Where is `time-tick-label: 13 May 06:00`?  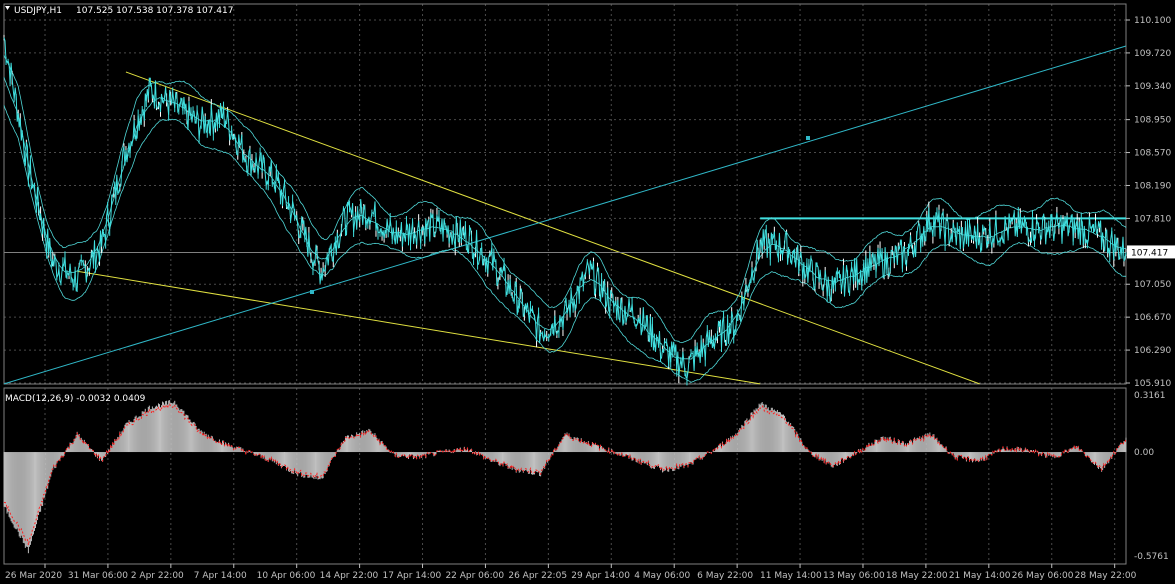
time-tick-label: 13 May 06:00 is located at coordinates (854, 576).